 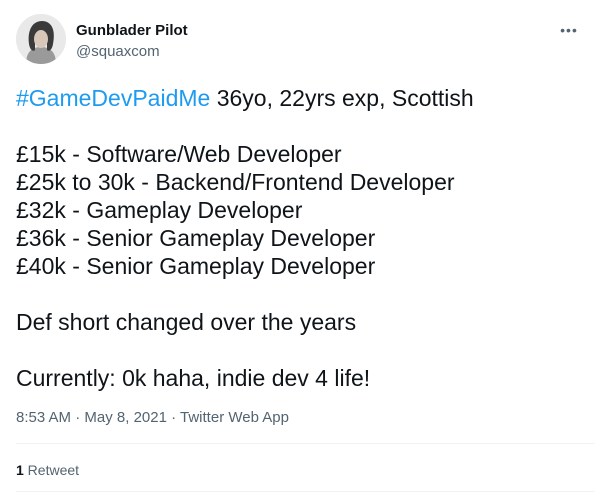 What do you see at coordinates (569, 30) in the screenshot?
I see `more-options-icon: •••` at bounding box center [569, 30].